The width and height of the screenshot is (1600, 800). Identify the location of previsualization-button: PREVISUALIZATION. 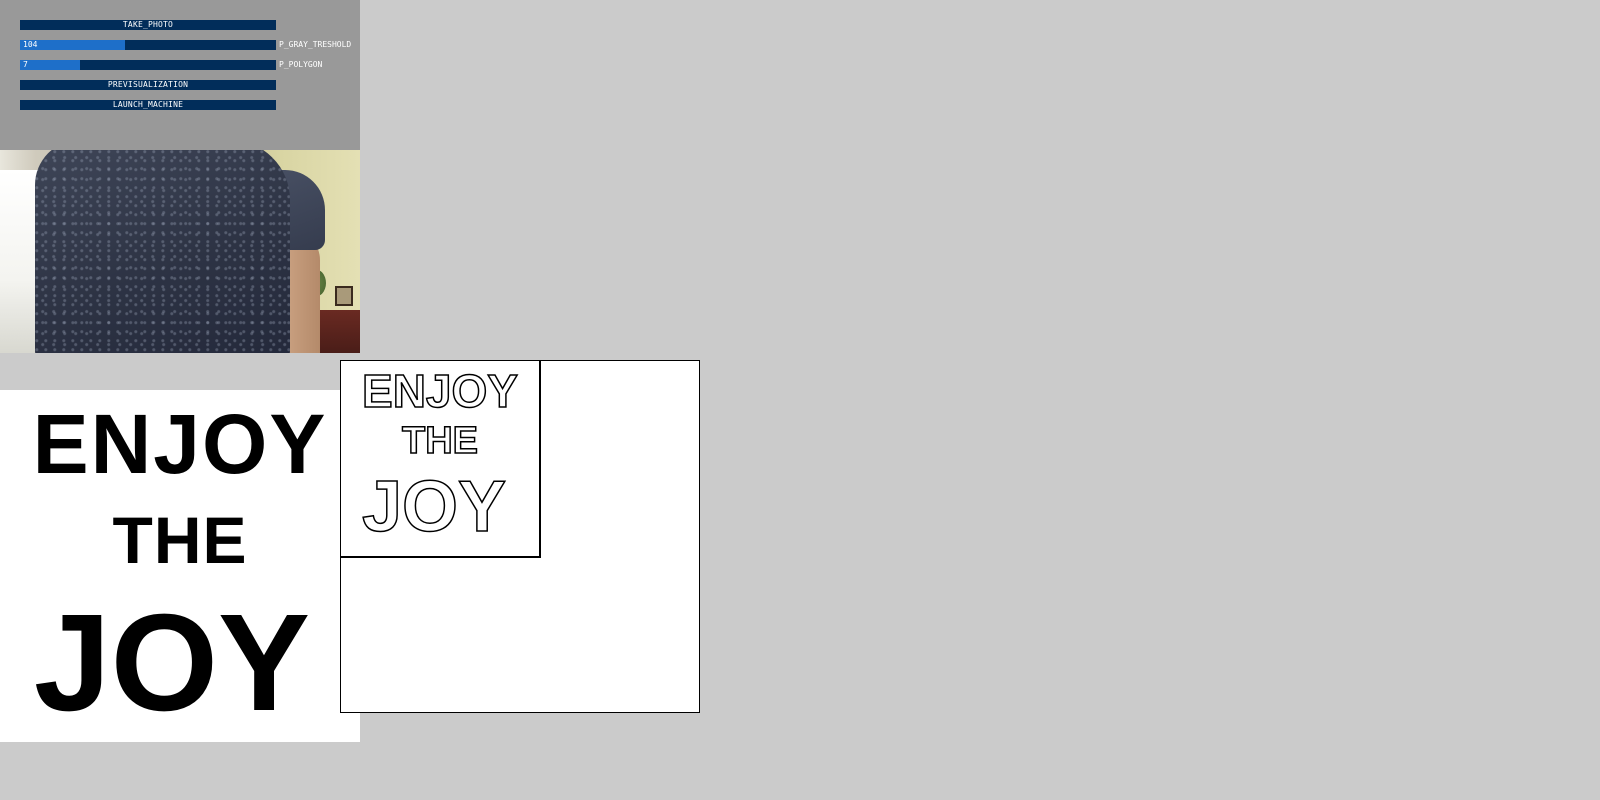
(148, 85).